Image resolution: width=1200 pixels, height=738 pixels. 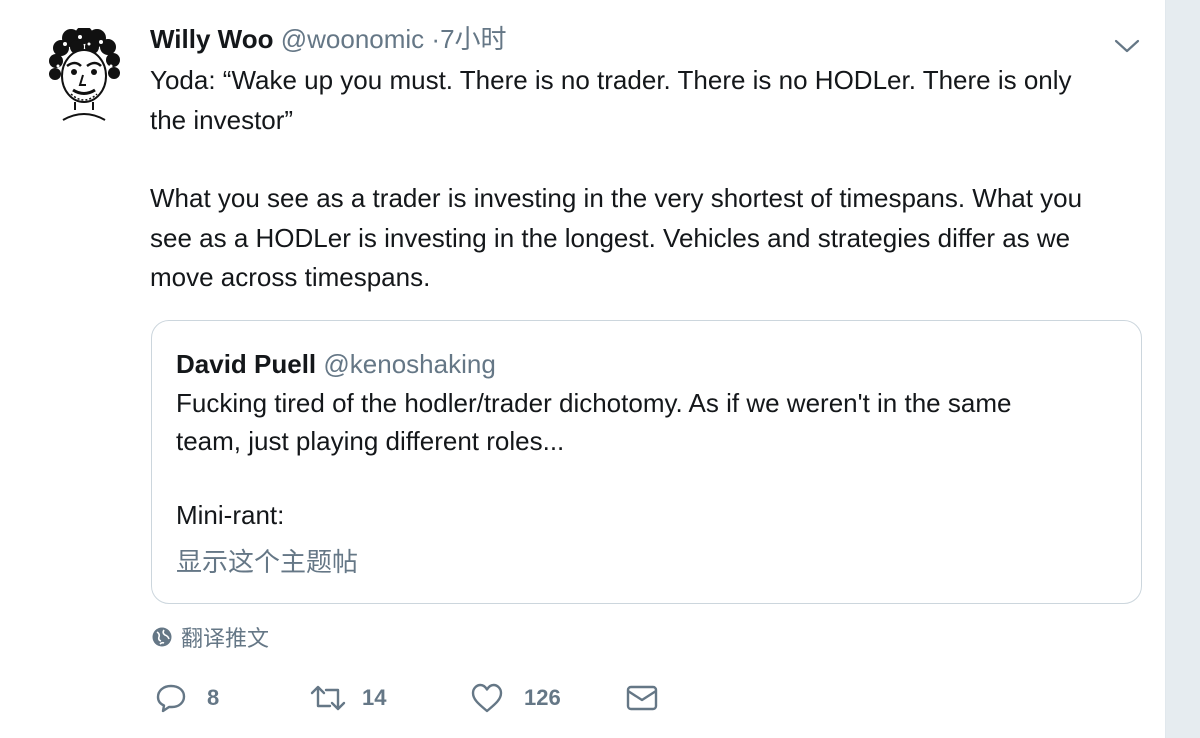 I want to click on quoted-tweet-header: David Puell @kenoshaking, so click(x=336, y=364).